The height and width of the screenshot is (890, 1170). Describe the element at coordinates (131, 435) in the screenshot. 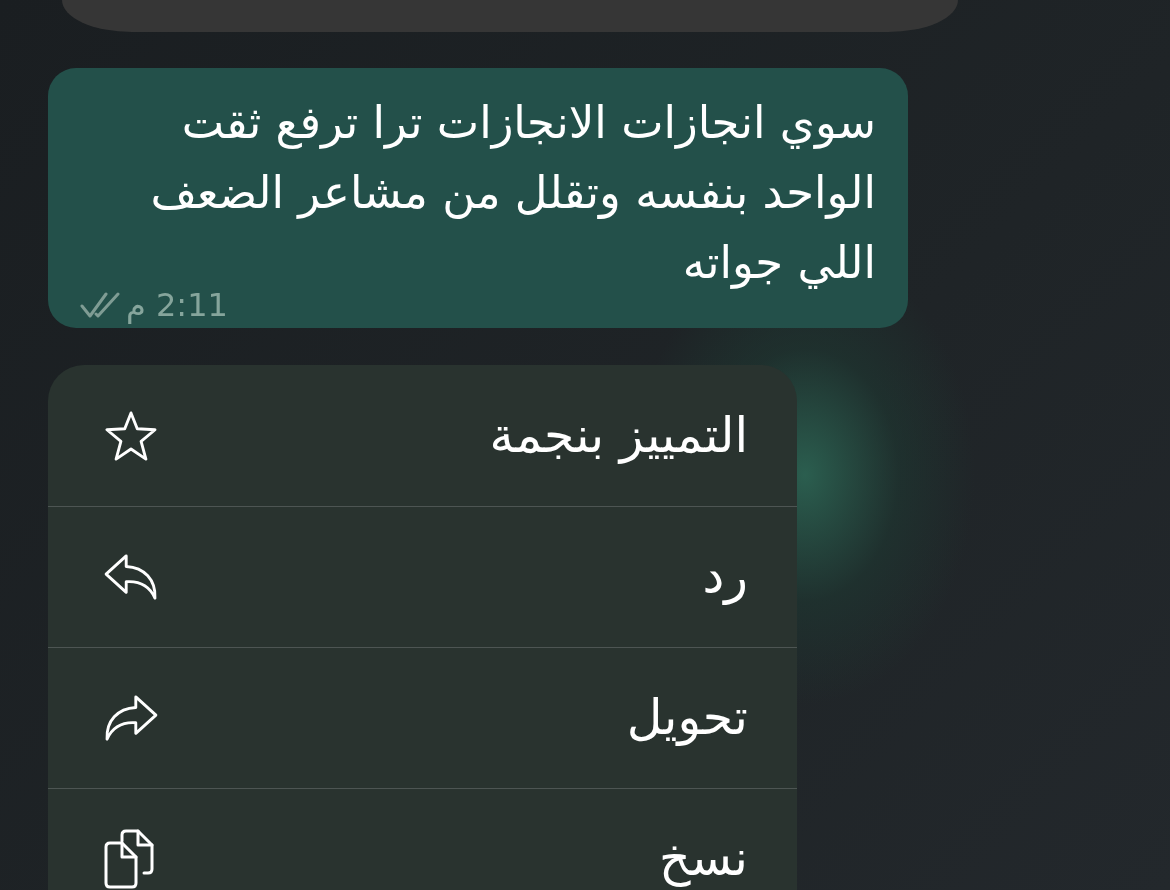

I see `star-icon` at that location.